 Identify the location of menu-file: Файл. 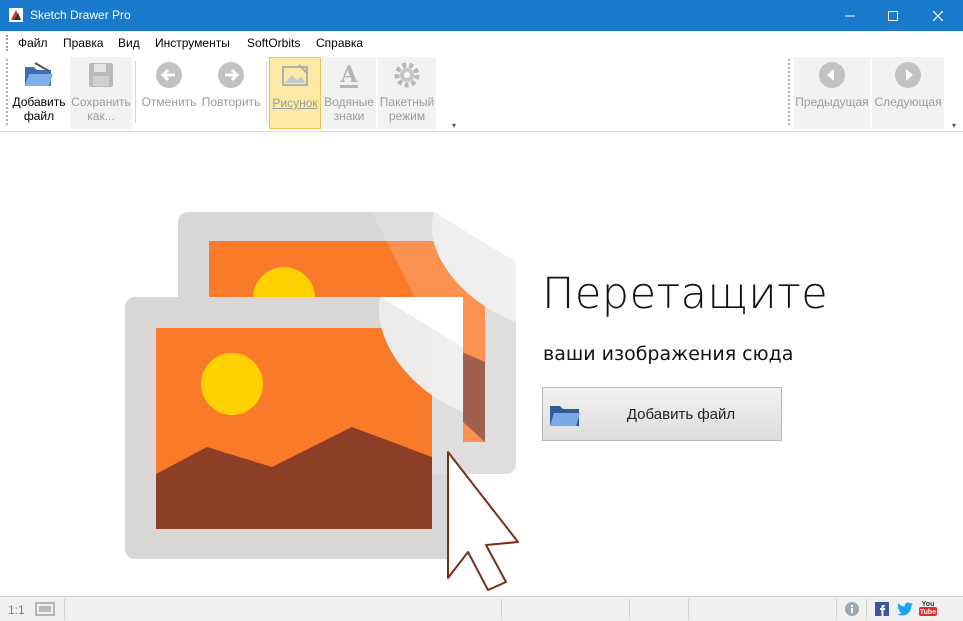
(33, 43).